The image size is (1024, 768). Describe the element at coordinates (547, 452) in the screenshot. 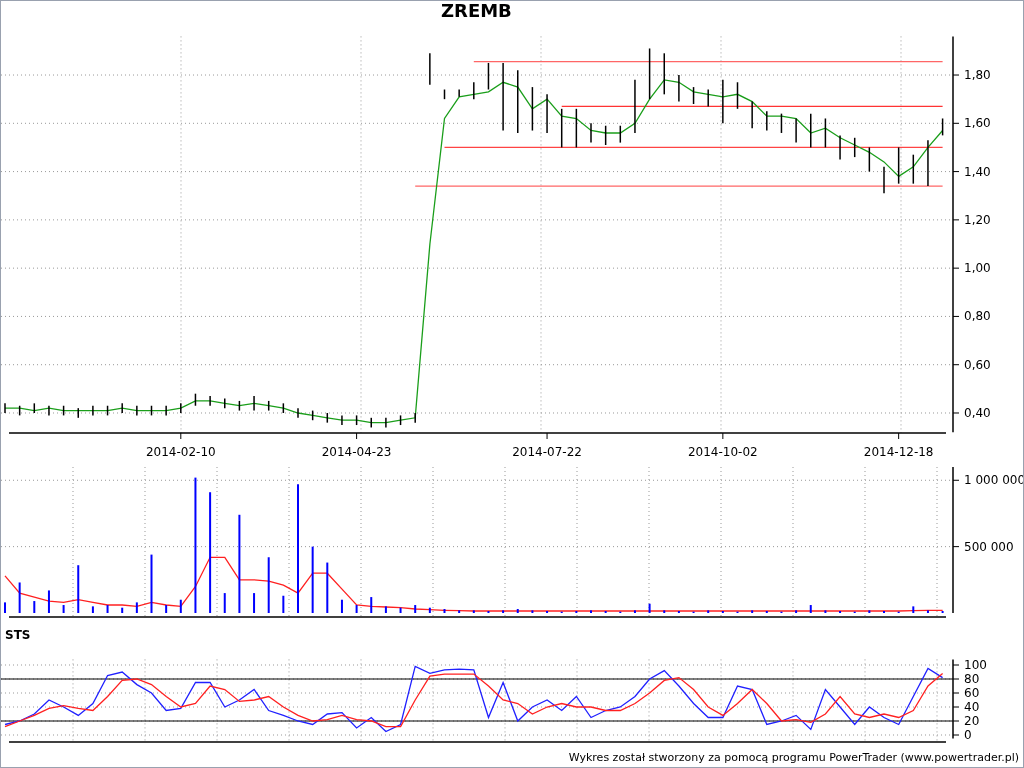

I see `axis-label: 2014-07-22` at that location.